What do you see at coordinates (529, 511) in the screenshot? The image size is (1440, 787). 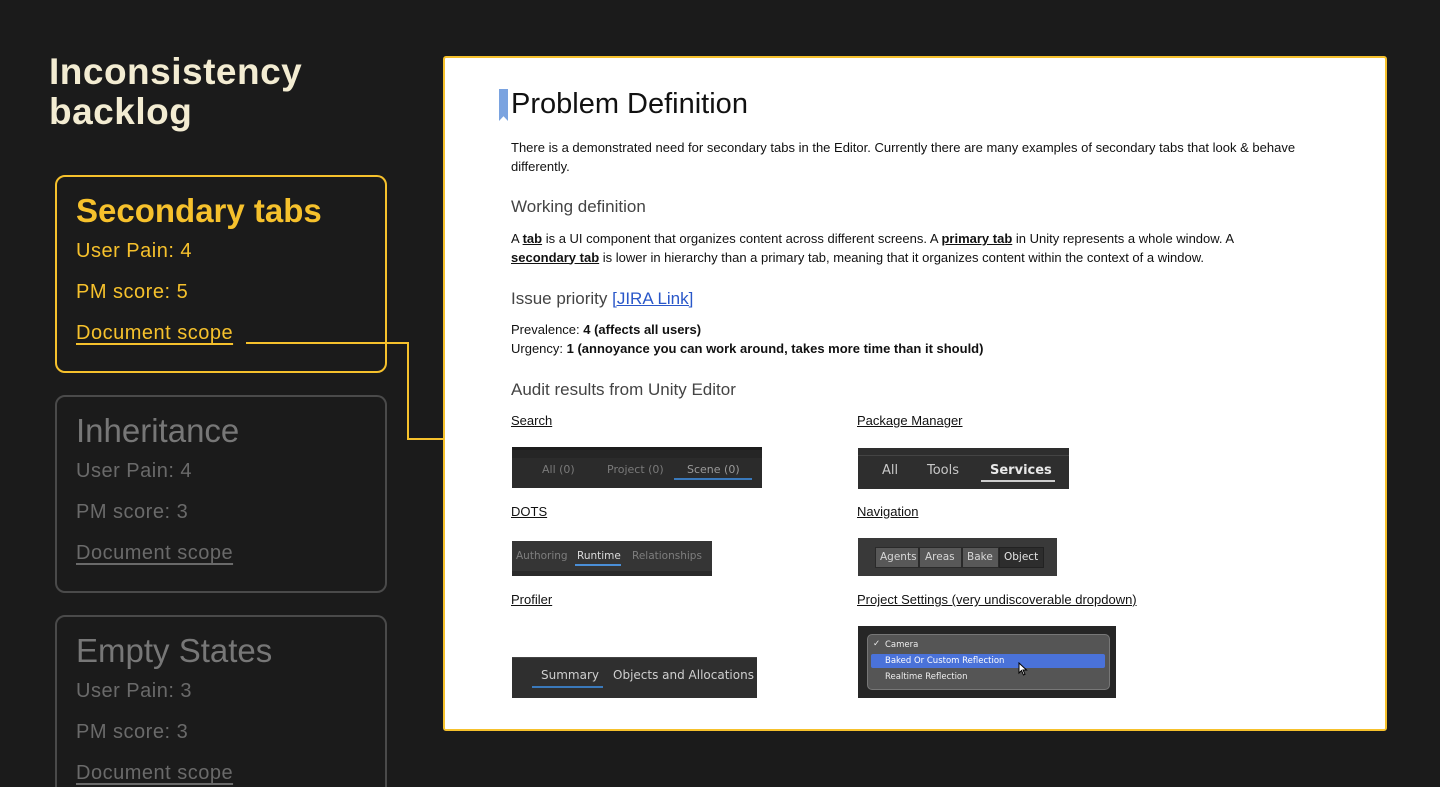 I see `dots-section-label: DOTS` at bounding box center [529, 511].